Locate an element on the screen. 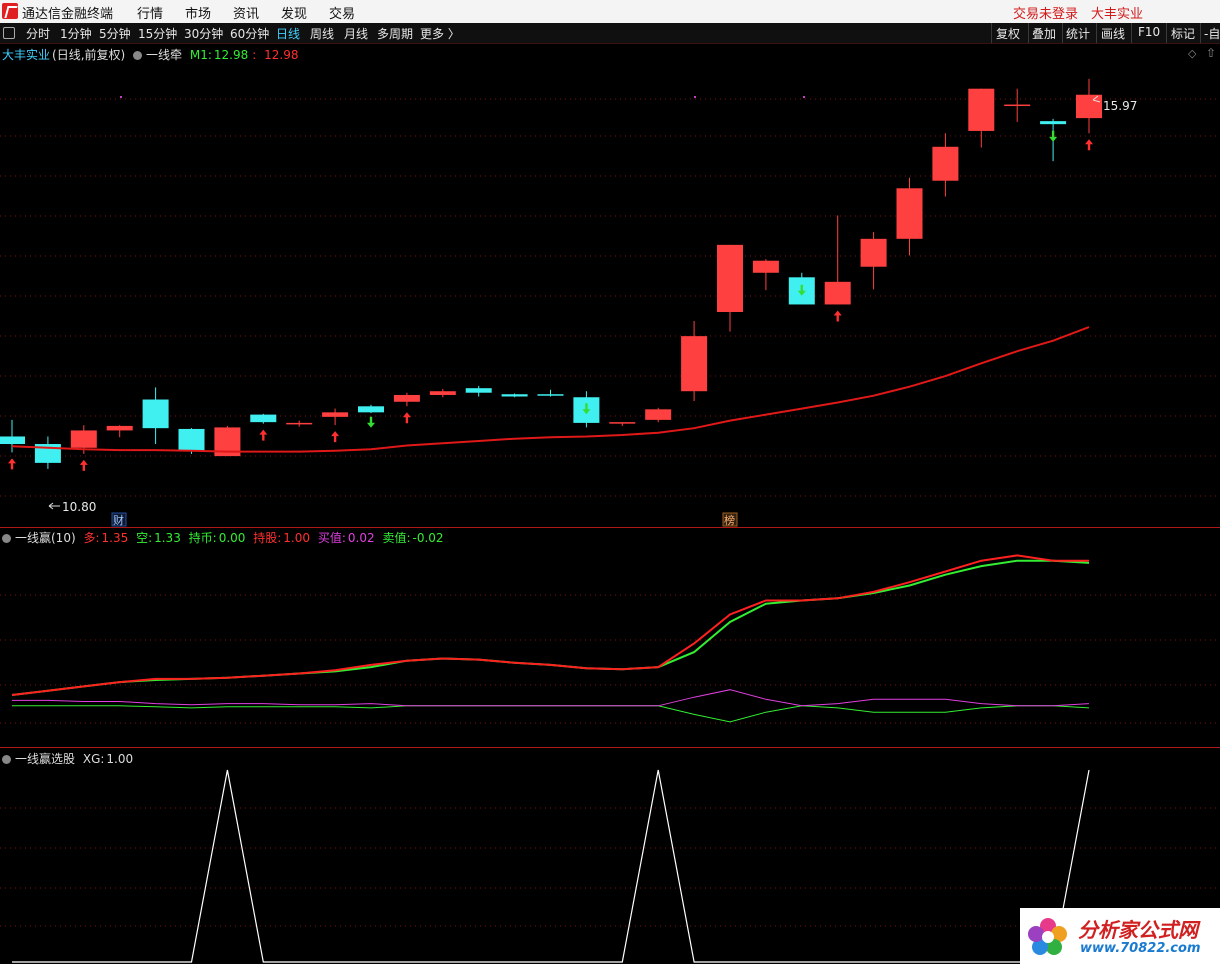 Image resolution: width=1220 pixels, height=964 pixels. stats-button: 统计 is located at coordinates (1078, 33).